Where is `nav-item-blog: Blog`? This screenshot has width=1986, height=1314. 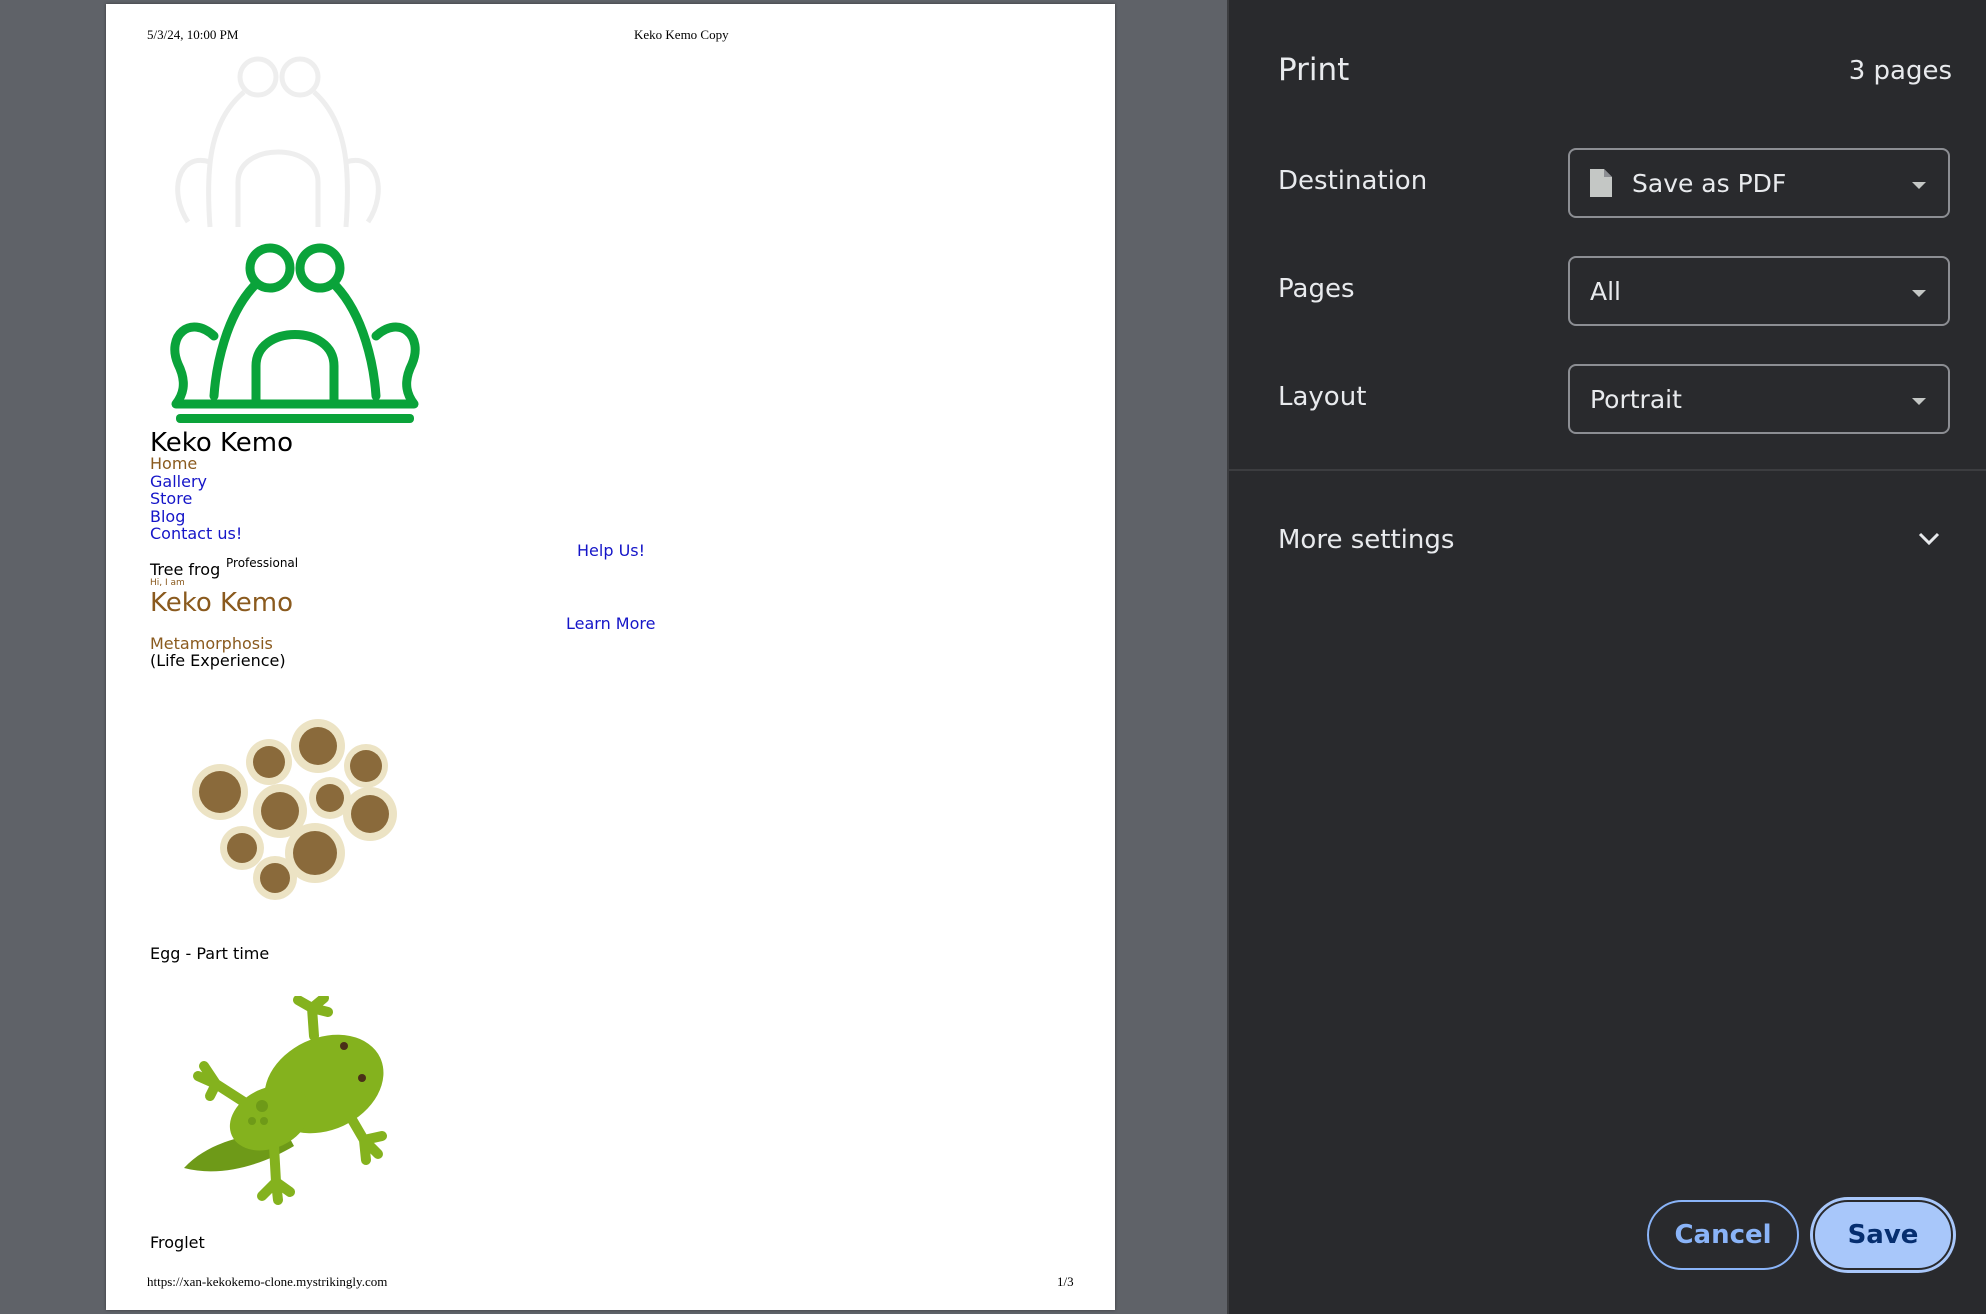 nav-item-blog: Blog is located at coordinates (196, 516).